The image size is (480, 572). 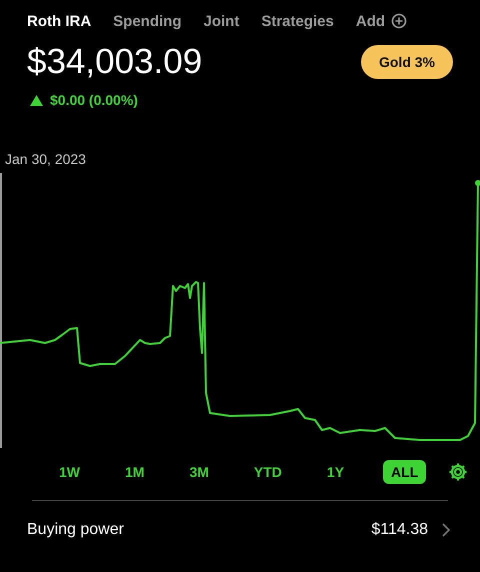 I want to click on tier-badge: Gold 3%, so click(x=406, y=62).